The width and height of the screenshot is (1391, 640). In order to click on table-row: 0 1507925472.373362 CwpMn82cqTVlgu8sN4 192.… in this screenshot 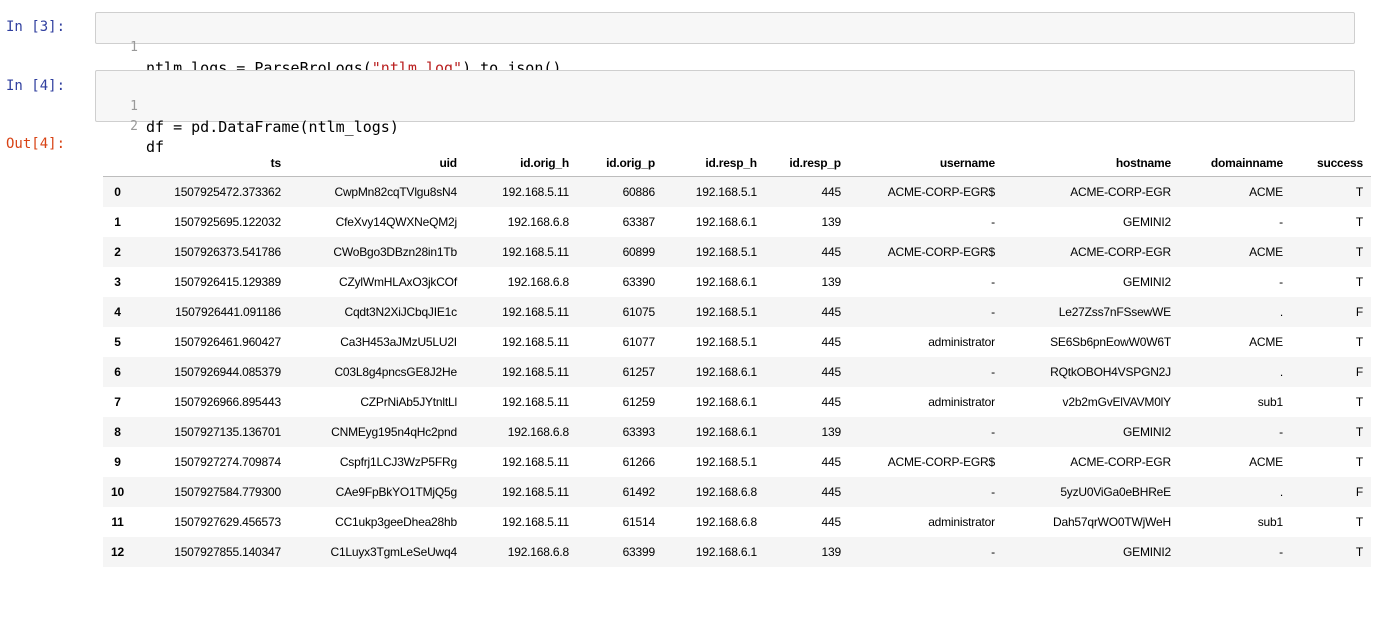, I will do `click(737, 191)`.